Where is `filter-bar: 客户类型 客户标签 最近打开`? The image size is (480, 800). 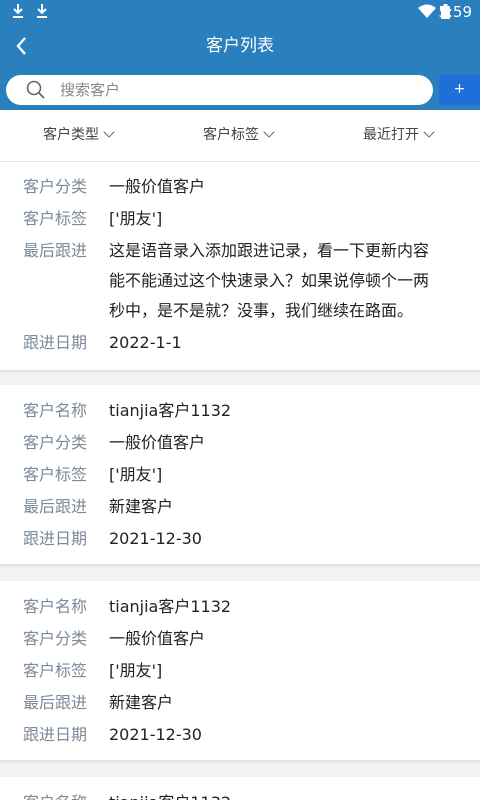 filter-bar: 客户类型 客户标签 最近打开 is located at coordinates (240, 136).